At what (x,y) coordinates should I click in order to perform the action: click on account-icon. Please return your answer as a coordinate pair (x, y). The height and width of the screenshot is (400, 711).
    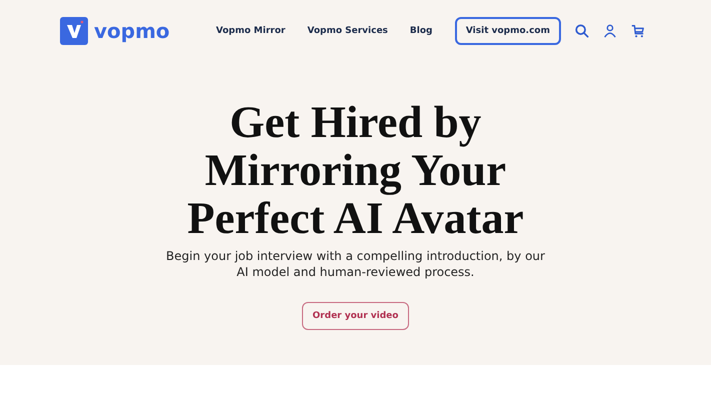
    Looking at the image, I should click on (610, 31).